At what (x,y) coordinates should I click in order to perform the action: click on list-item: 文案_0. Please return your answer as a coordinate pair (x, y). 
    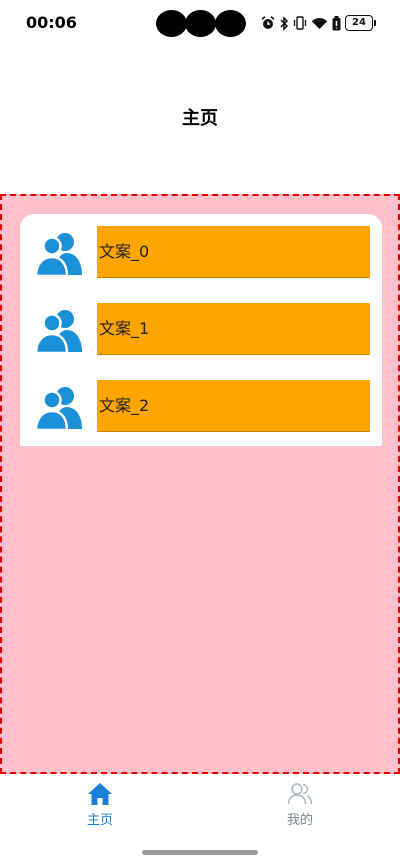
    Looking at the image, I should click on (201, 253).